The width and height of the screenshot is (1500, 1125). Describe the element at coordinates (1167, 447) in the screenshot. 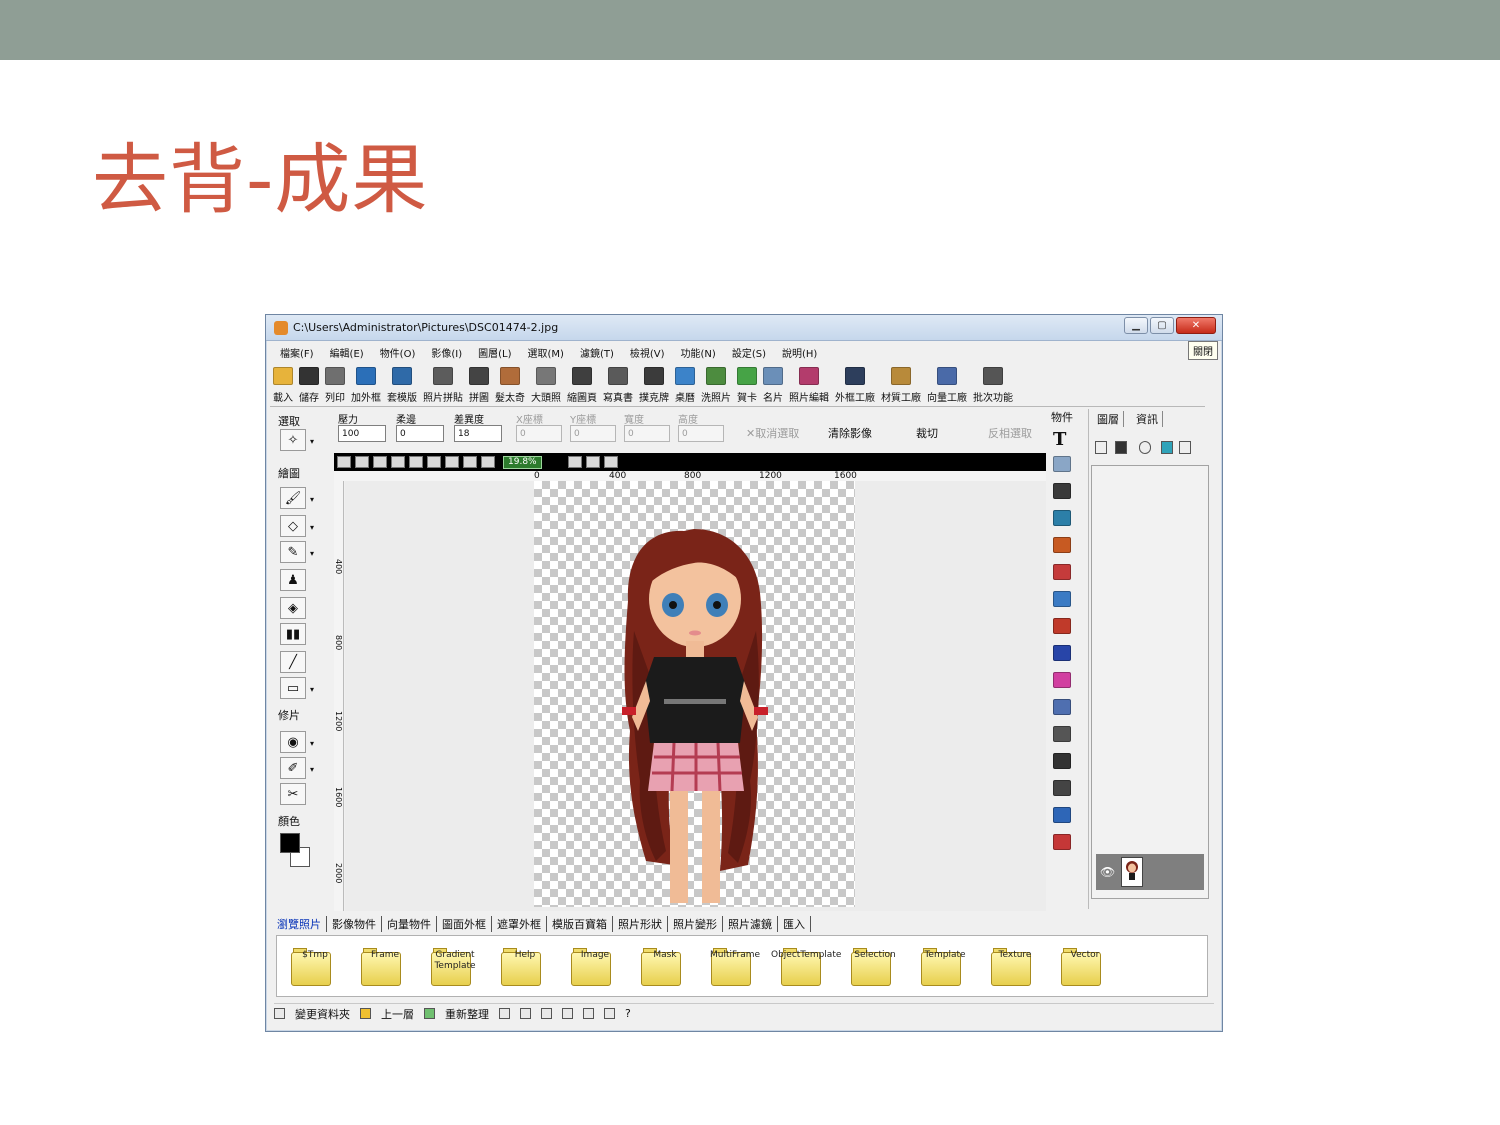

I see `layer-color-icon` at that location.